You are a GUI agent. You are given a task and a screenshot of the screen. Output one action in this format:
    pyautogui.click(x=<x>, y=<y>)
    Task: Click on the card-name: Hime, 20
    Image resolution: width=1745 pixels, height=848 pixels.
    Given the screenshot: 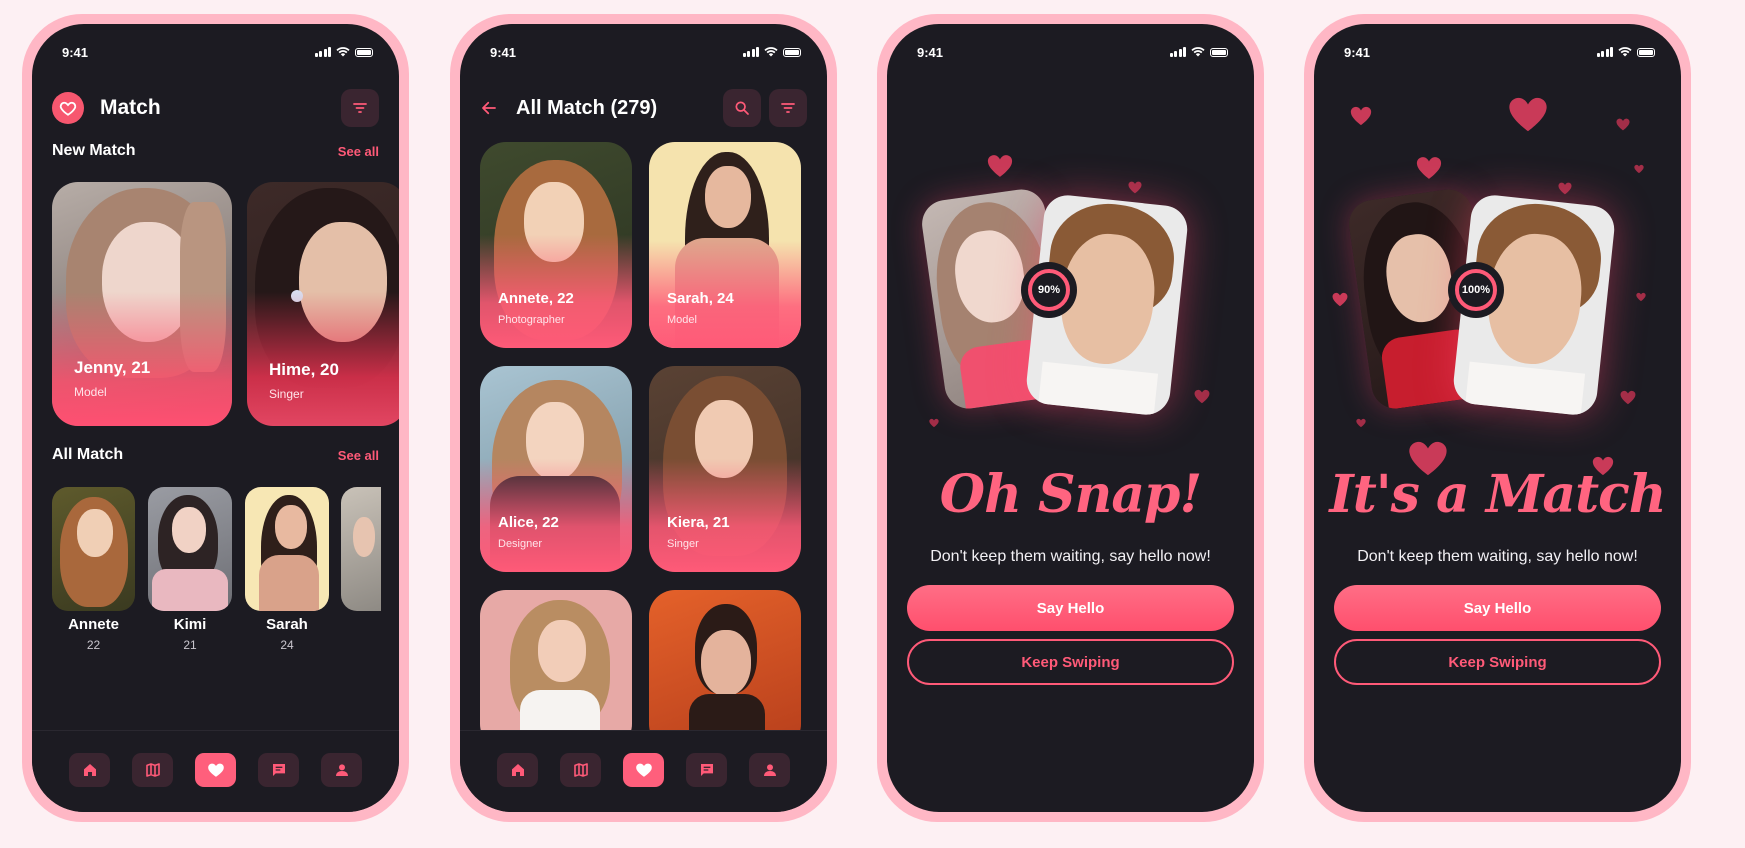 What is the action you would take?
    pyautogui.click(x=304, y=369)
    